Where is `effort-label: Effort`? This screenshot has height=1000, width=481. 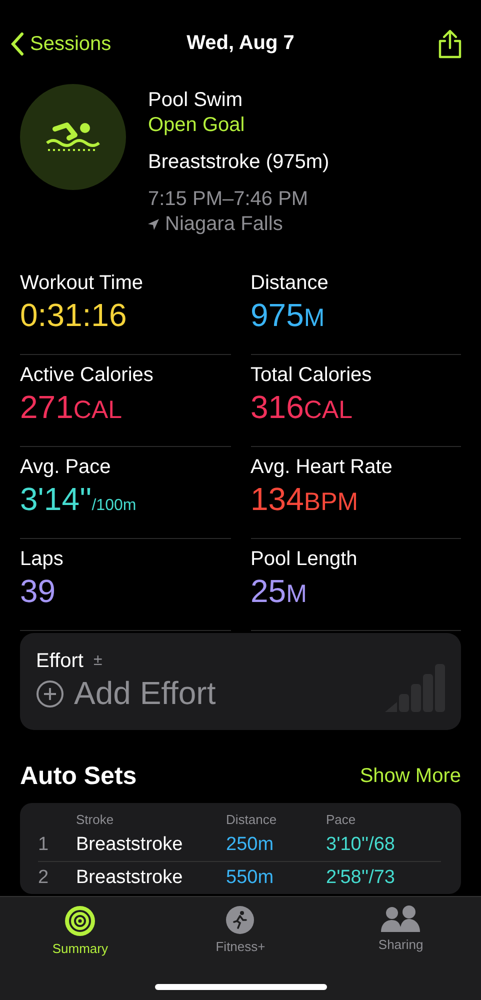
effort-label: Effort is located at coordinates (60, 661).